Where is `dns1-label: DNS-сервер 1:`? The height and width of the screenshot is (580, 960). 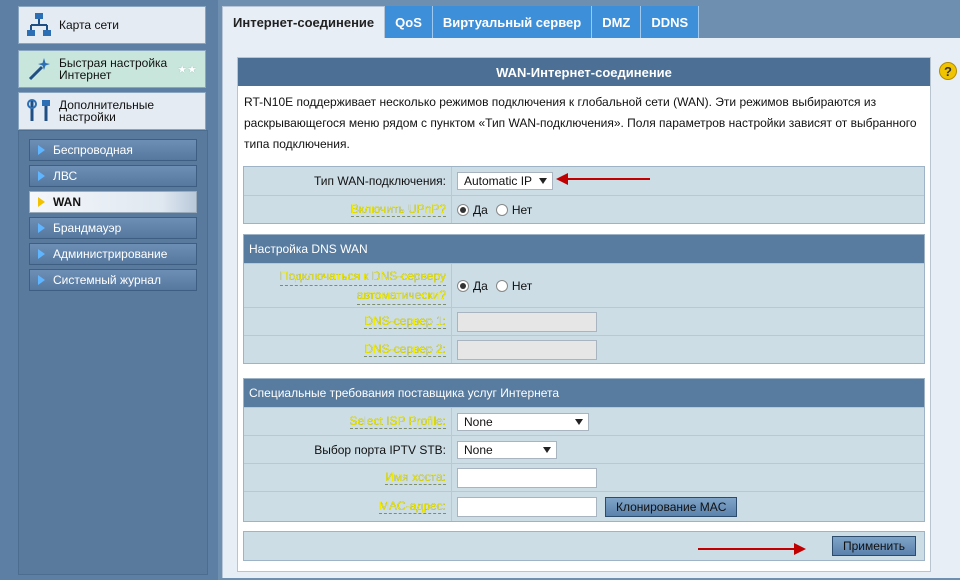
dns1-label: DNS-сервер 1: is located at coordinates (348, 321).